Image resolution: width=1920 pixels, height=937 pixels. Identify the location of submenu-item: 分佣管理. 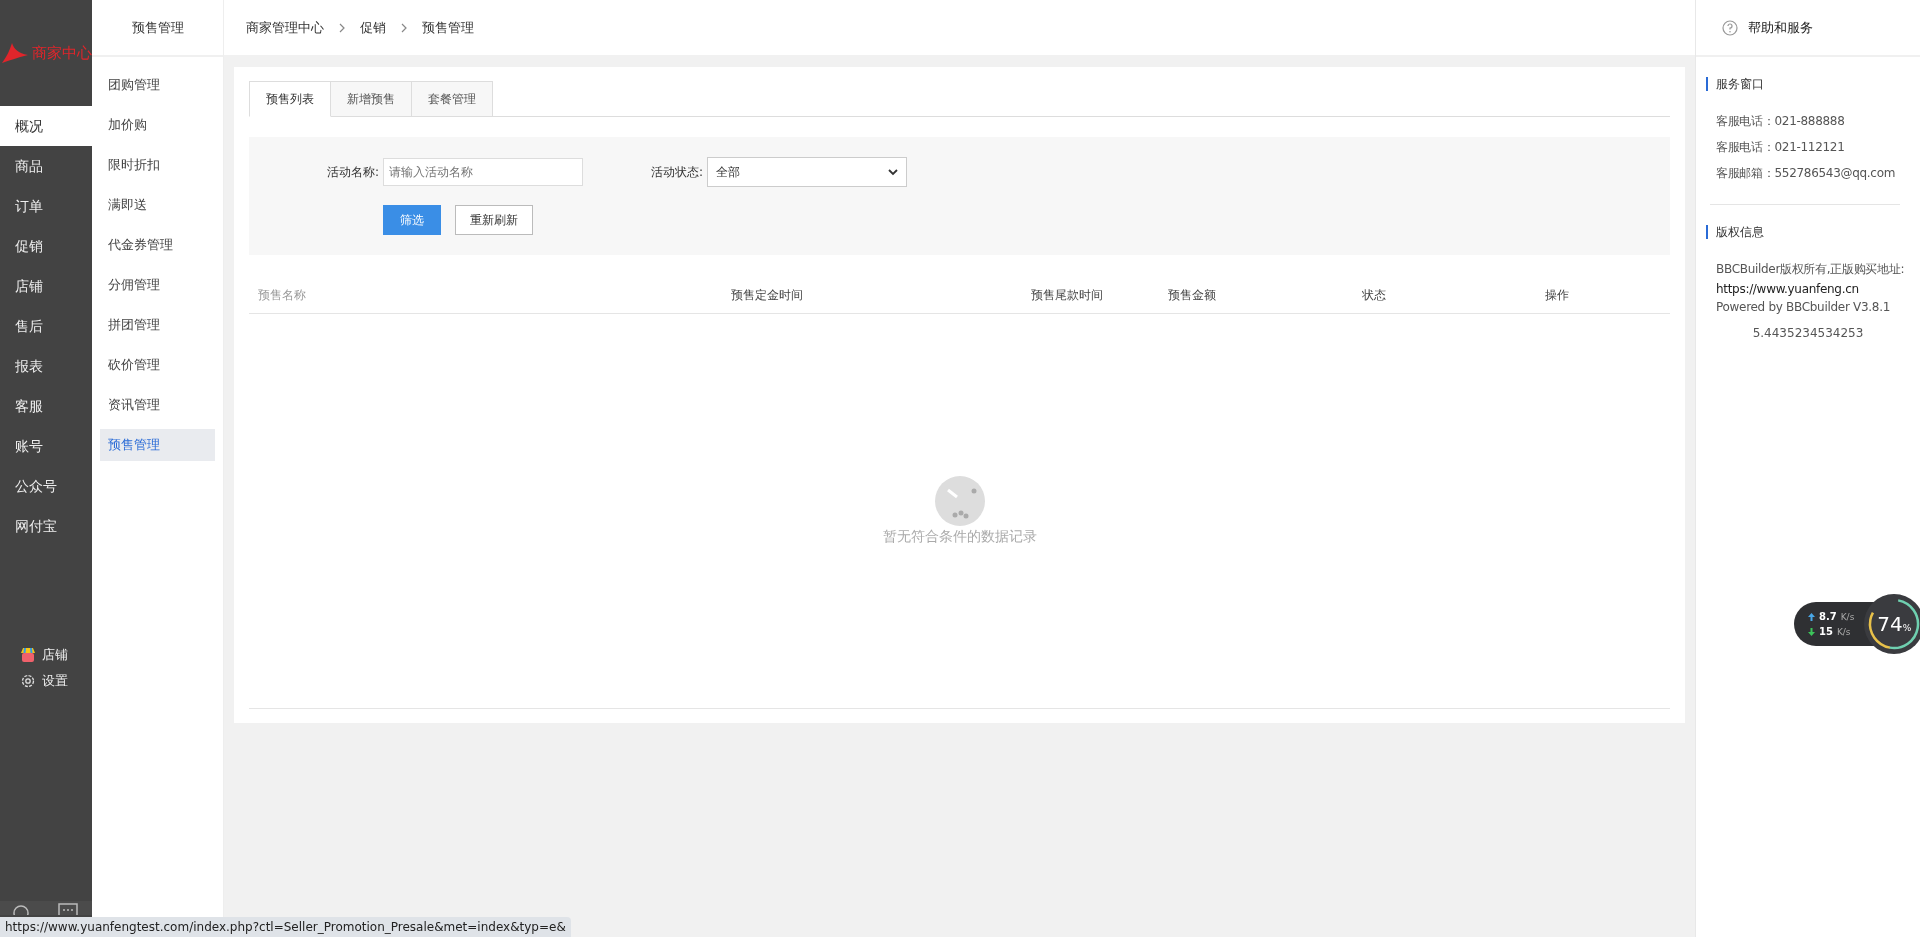
(157, 285).